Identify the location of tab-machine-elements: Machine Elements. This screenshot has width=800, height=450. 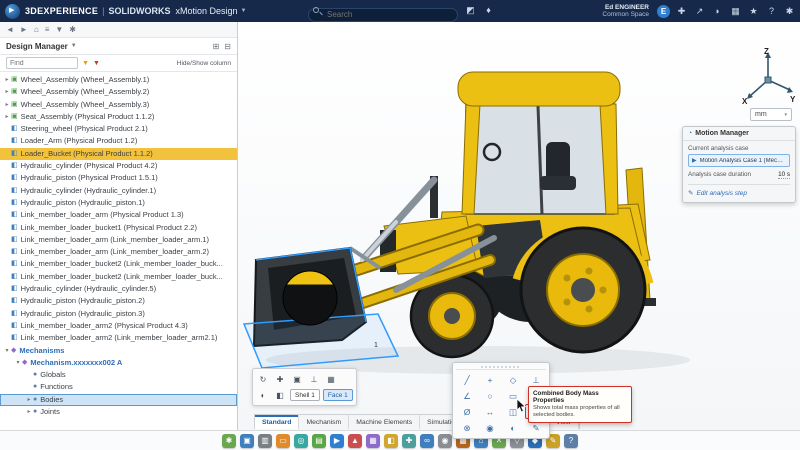
(385, 422).